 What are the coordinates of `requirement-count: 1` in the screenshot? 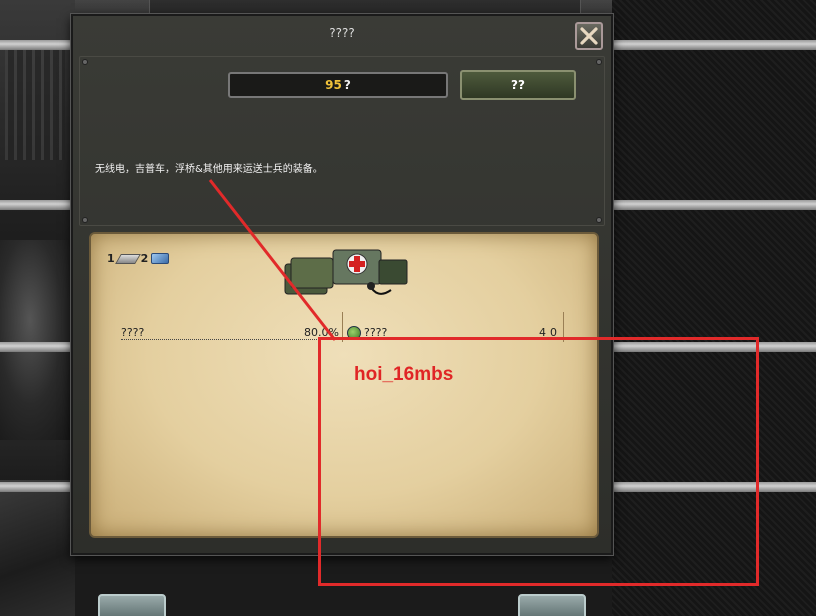 It's located at (111, 258).